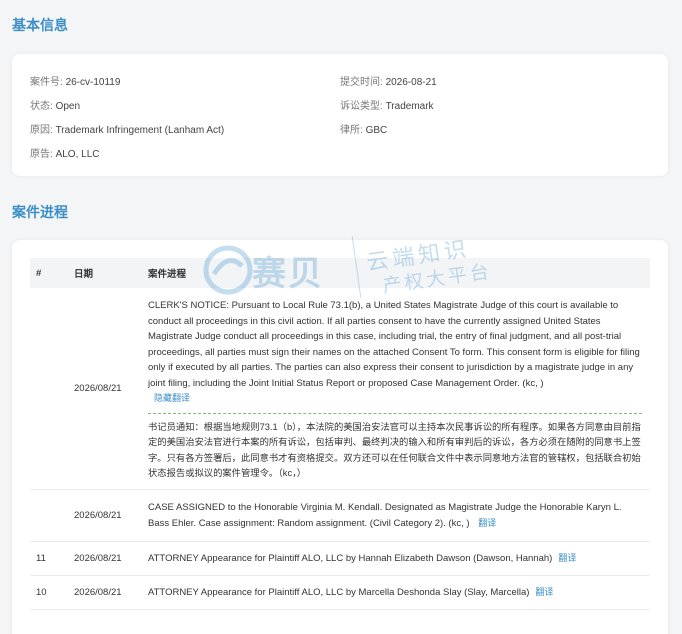  Describe the element at coordinates (46, 82) in the screenshot. I see `case-number-label: 案件号:` at that location.